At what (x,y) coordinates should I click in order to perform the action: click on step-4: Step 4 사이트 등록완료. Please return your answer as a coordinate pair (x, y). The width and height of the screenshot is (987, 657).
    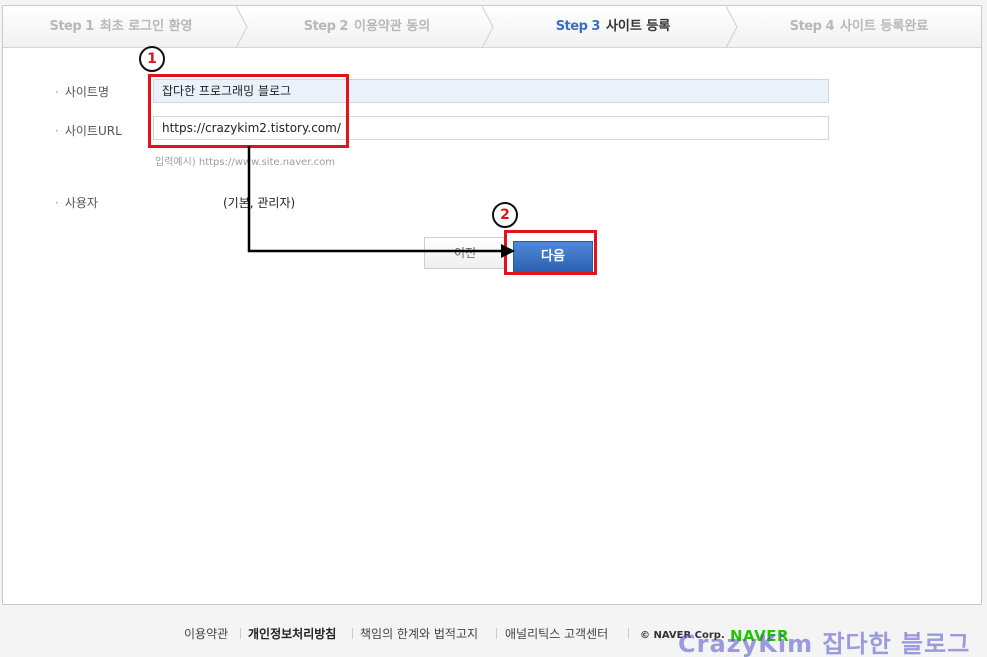
    Looking at the image, I should click on (859, 26).